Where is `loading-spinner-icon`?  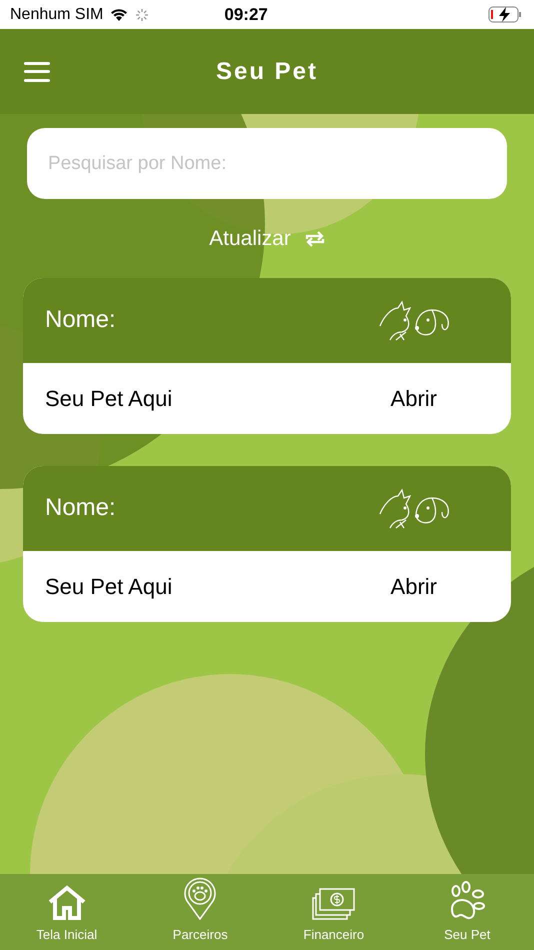 loading-spinner-icon is located at coordinates (142, 15).